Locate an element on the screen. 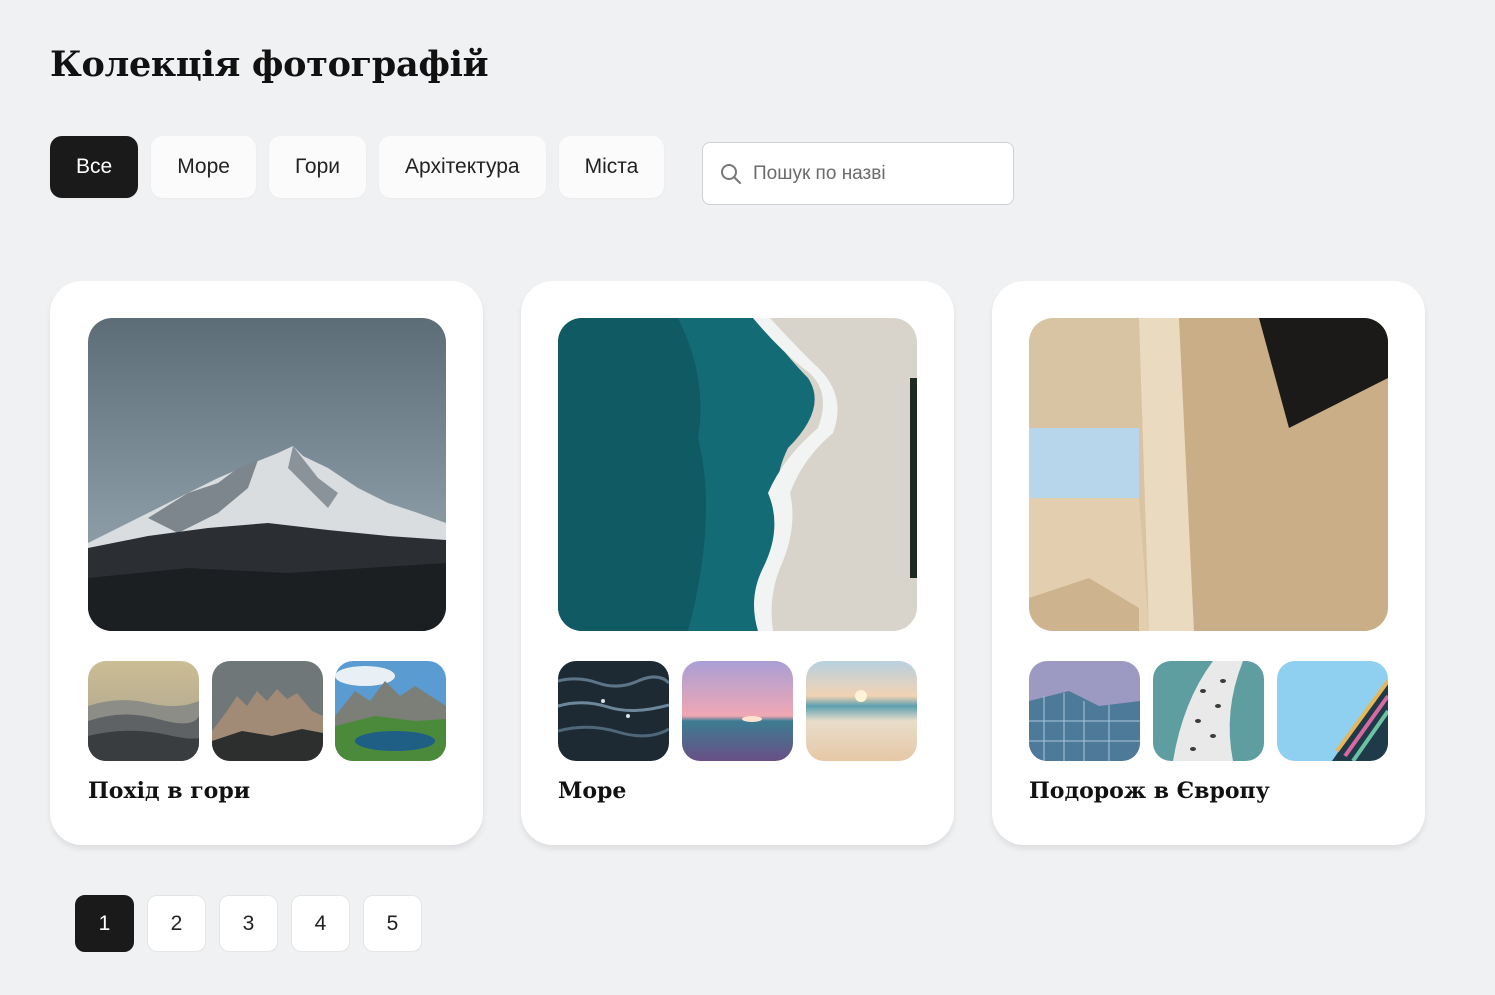  glass-building-photo is located at coordinates (1084, 711).